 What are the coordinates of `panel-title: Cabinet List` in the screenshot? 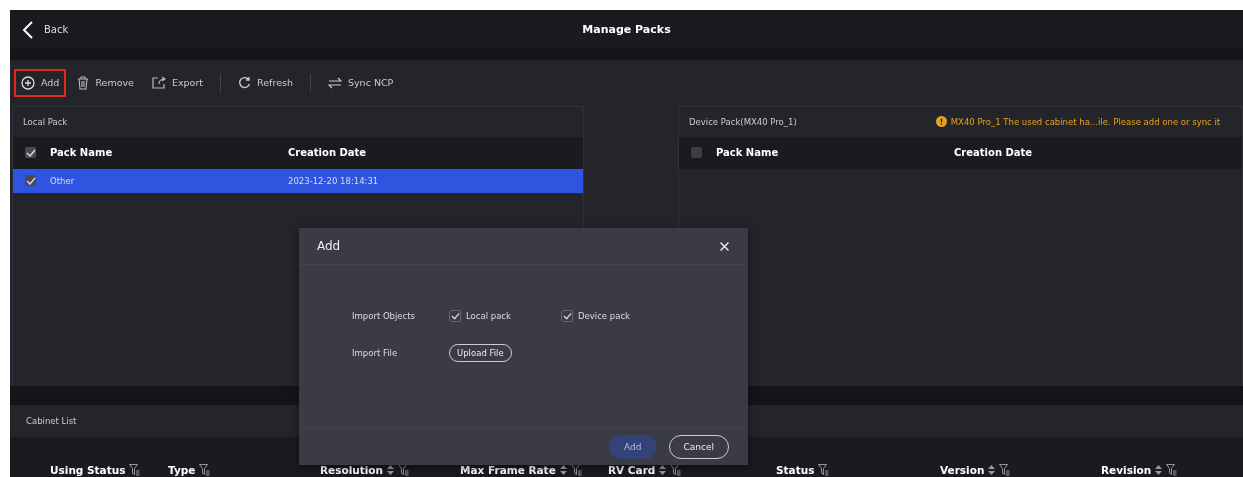 It's located at (51, 421).